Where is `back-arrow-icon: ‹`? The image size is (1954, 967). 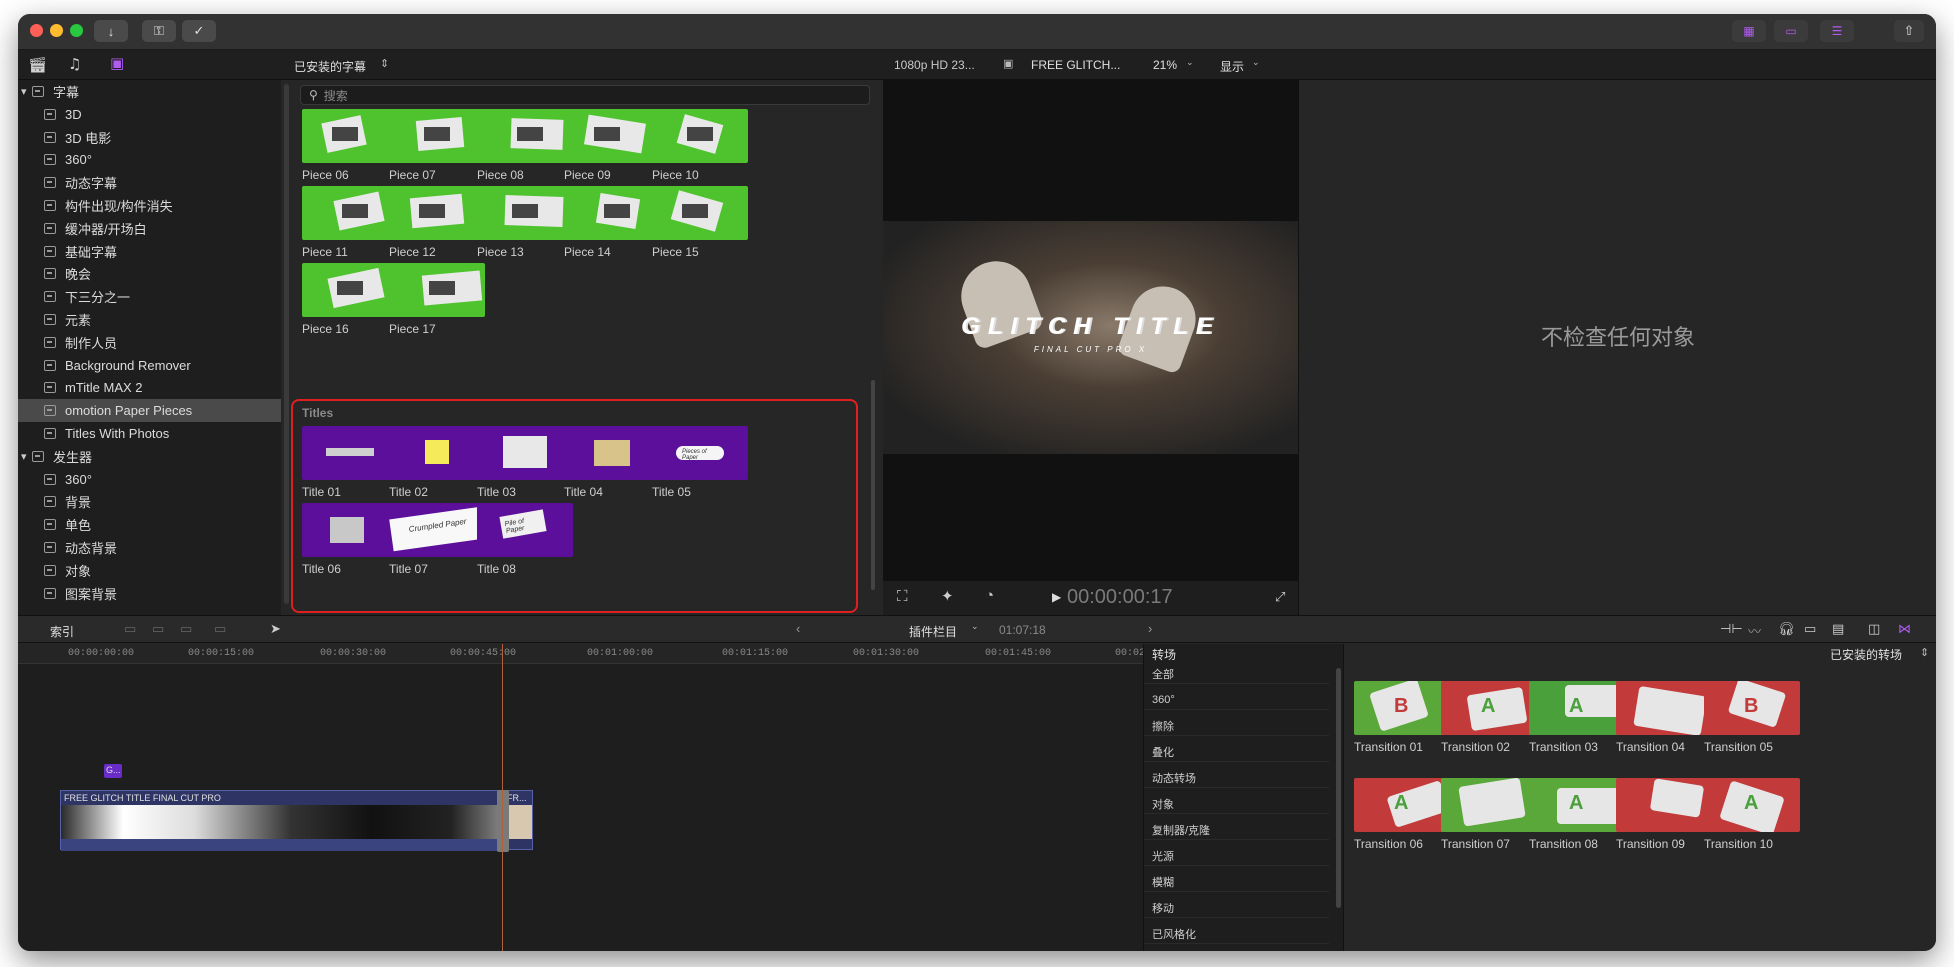 back-arrow-icon: ‹ is located at coordinates (798, 628).